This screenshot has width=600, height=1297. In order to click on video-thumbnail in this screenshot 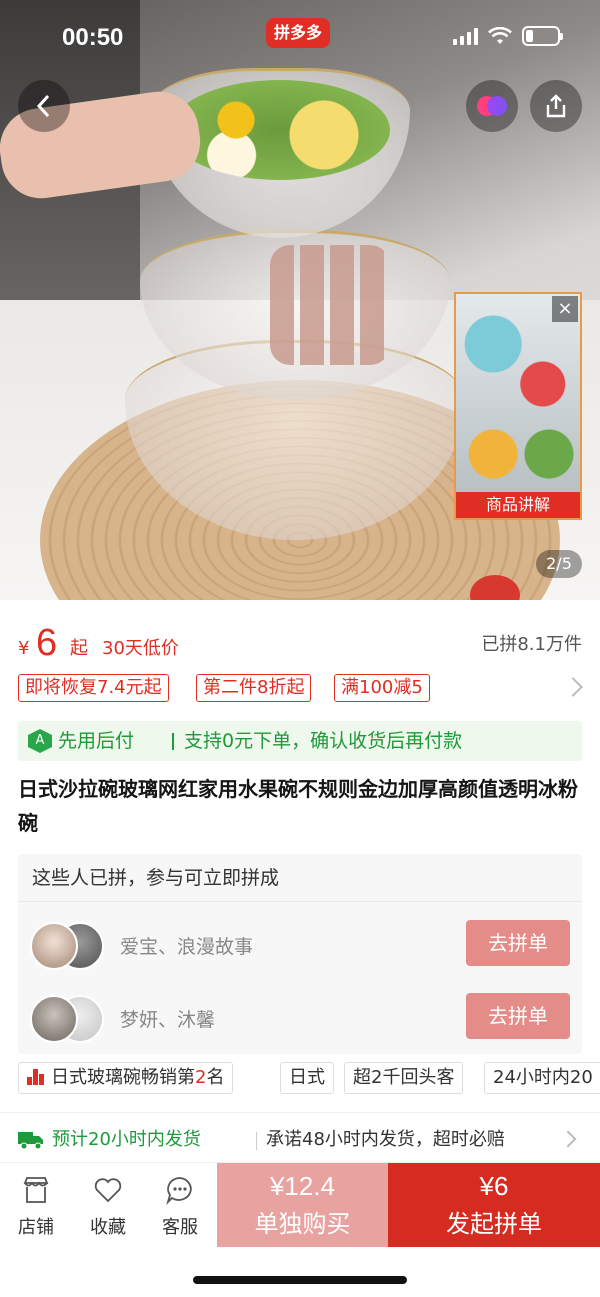, I will do `click(518, 394)`.